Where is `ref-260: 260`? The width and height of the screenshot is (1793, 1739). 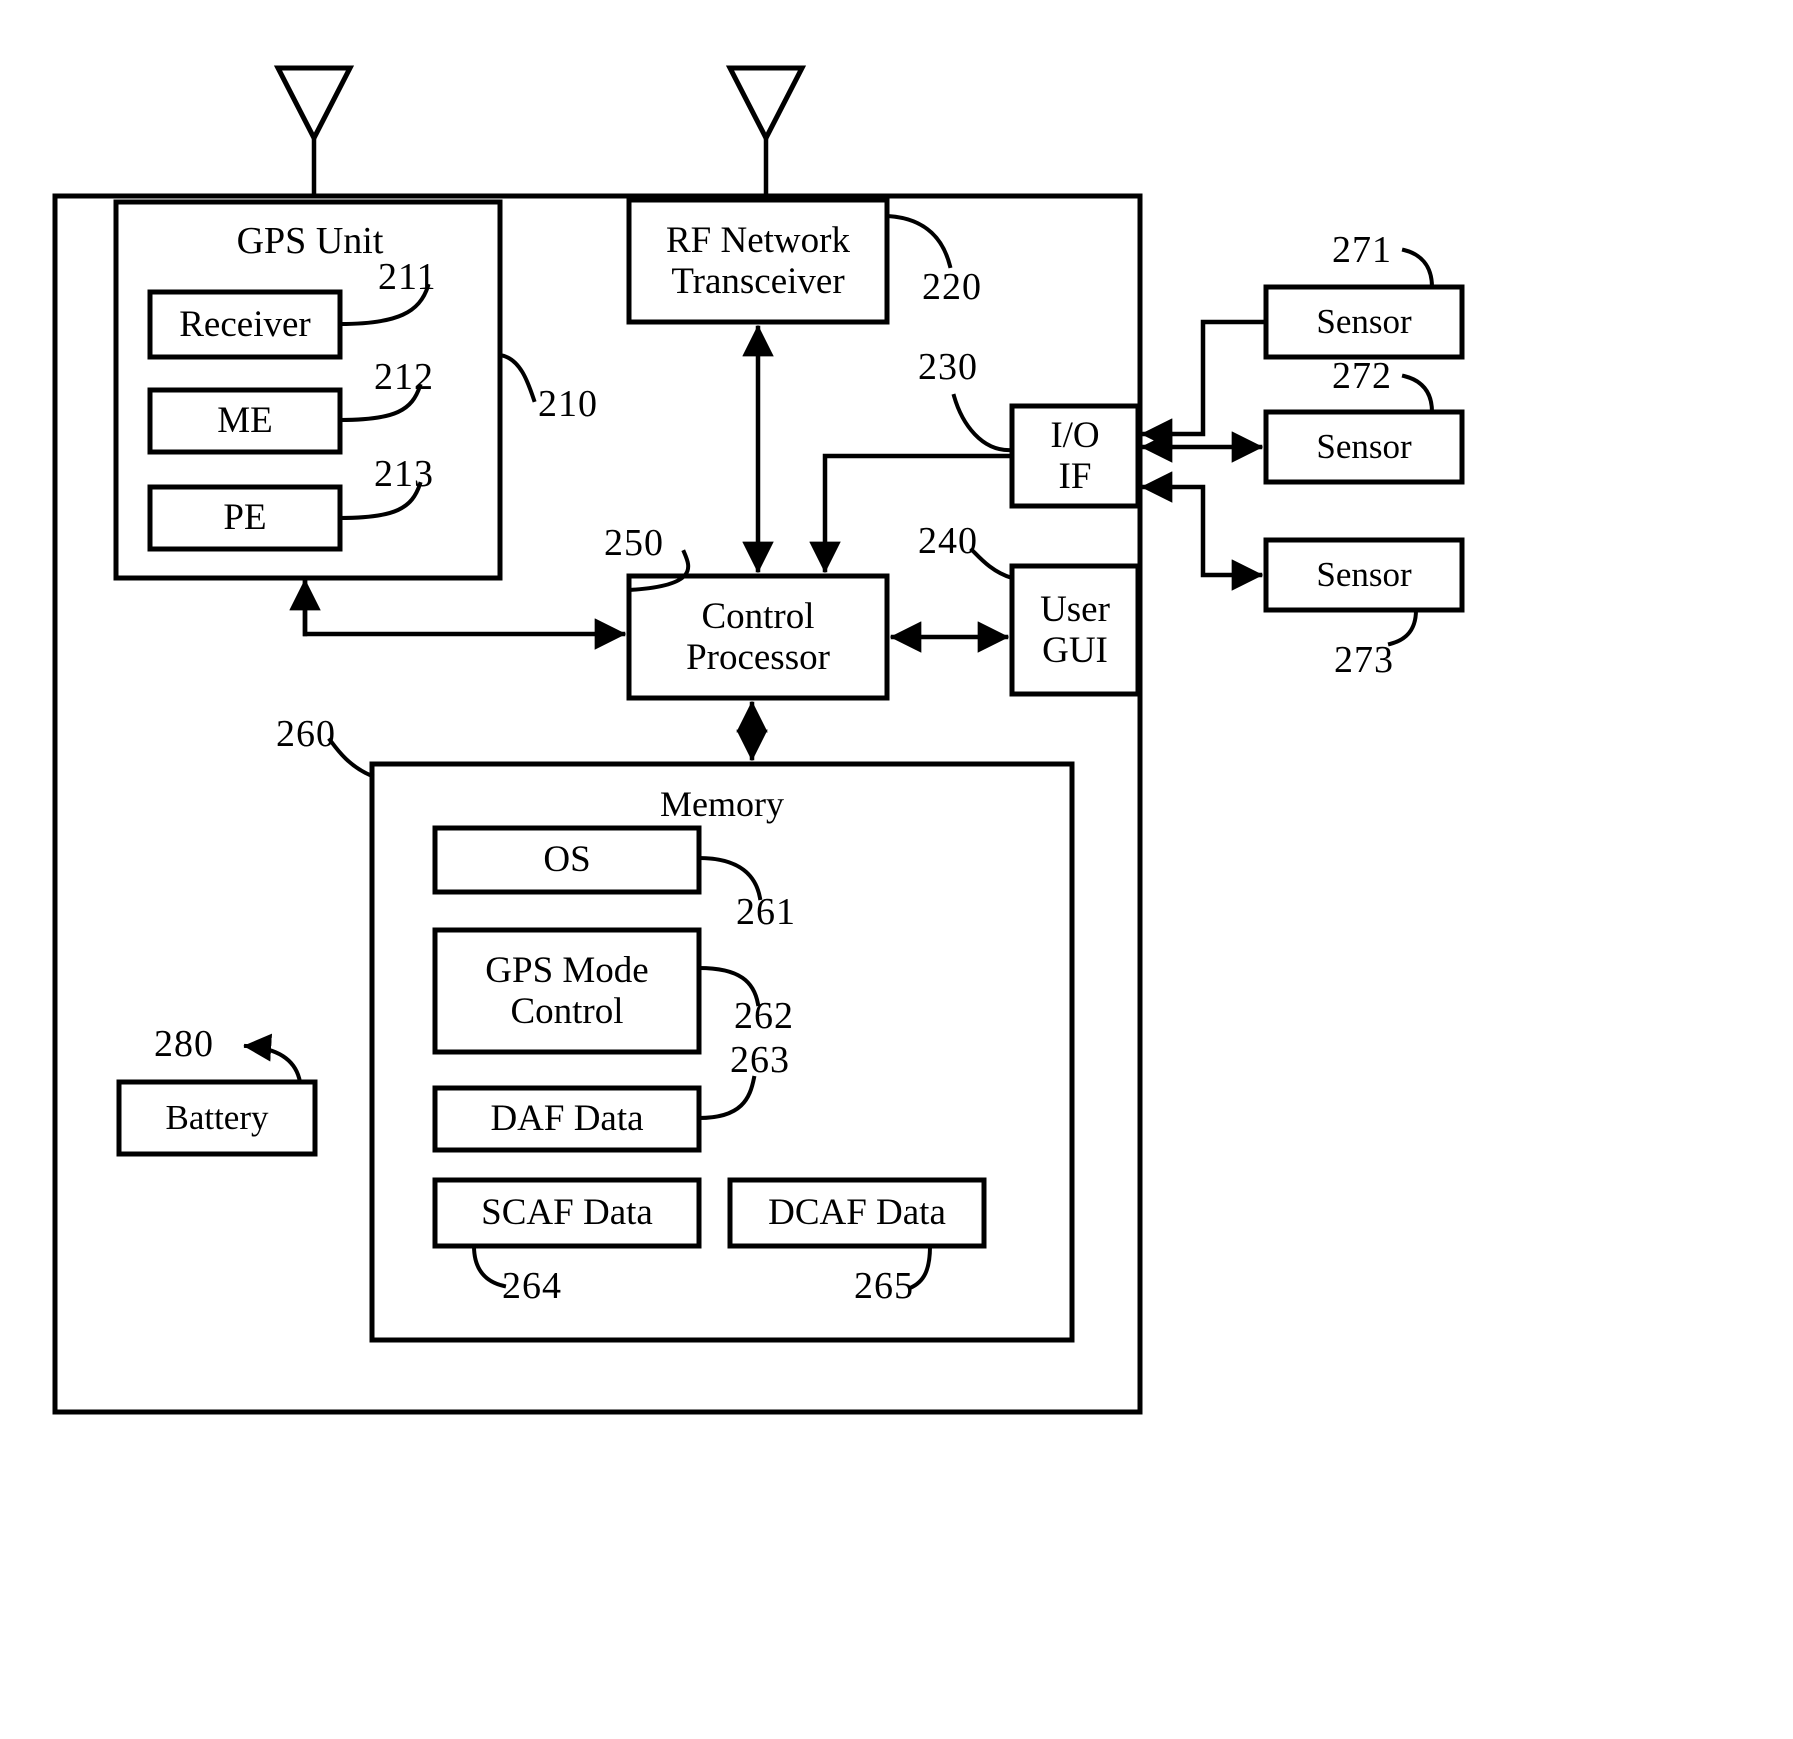 ref-260: 260 is located at coordinates (306, 734).